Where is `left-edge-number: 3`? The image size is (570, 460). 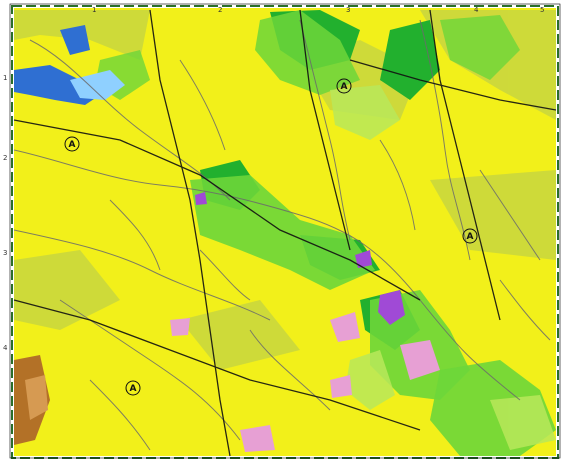 left-edge-number: 3 is located at coordinates (5, 253).